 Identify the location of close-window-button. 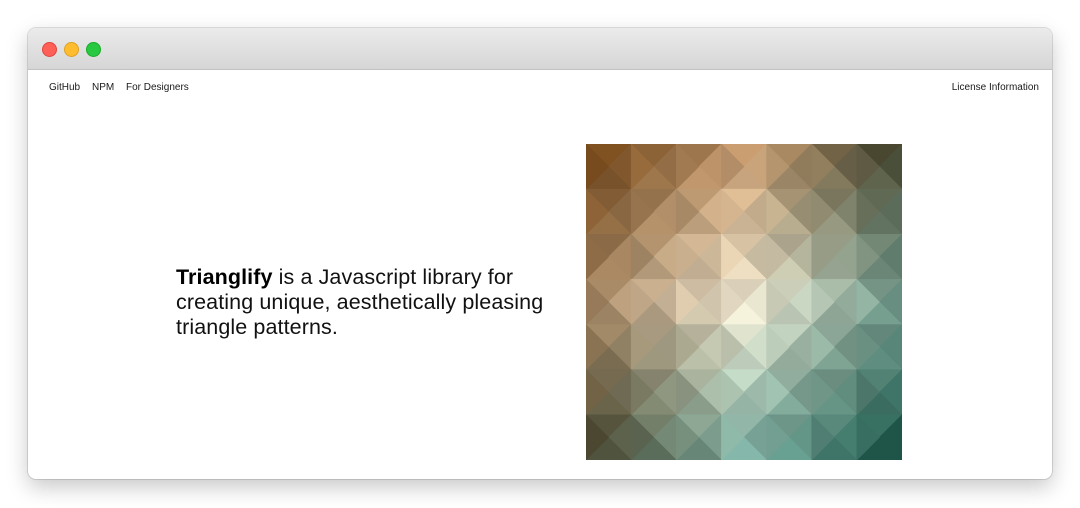
(49, 49).